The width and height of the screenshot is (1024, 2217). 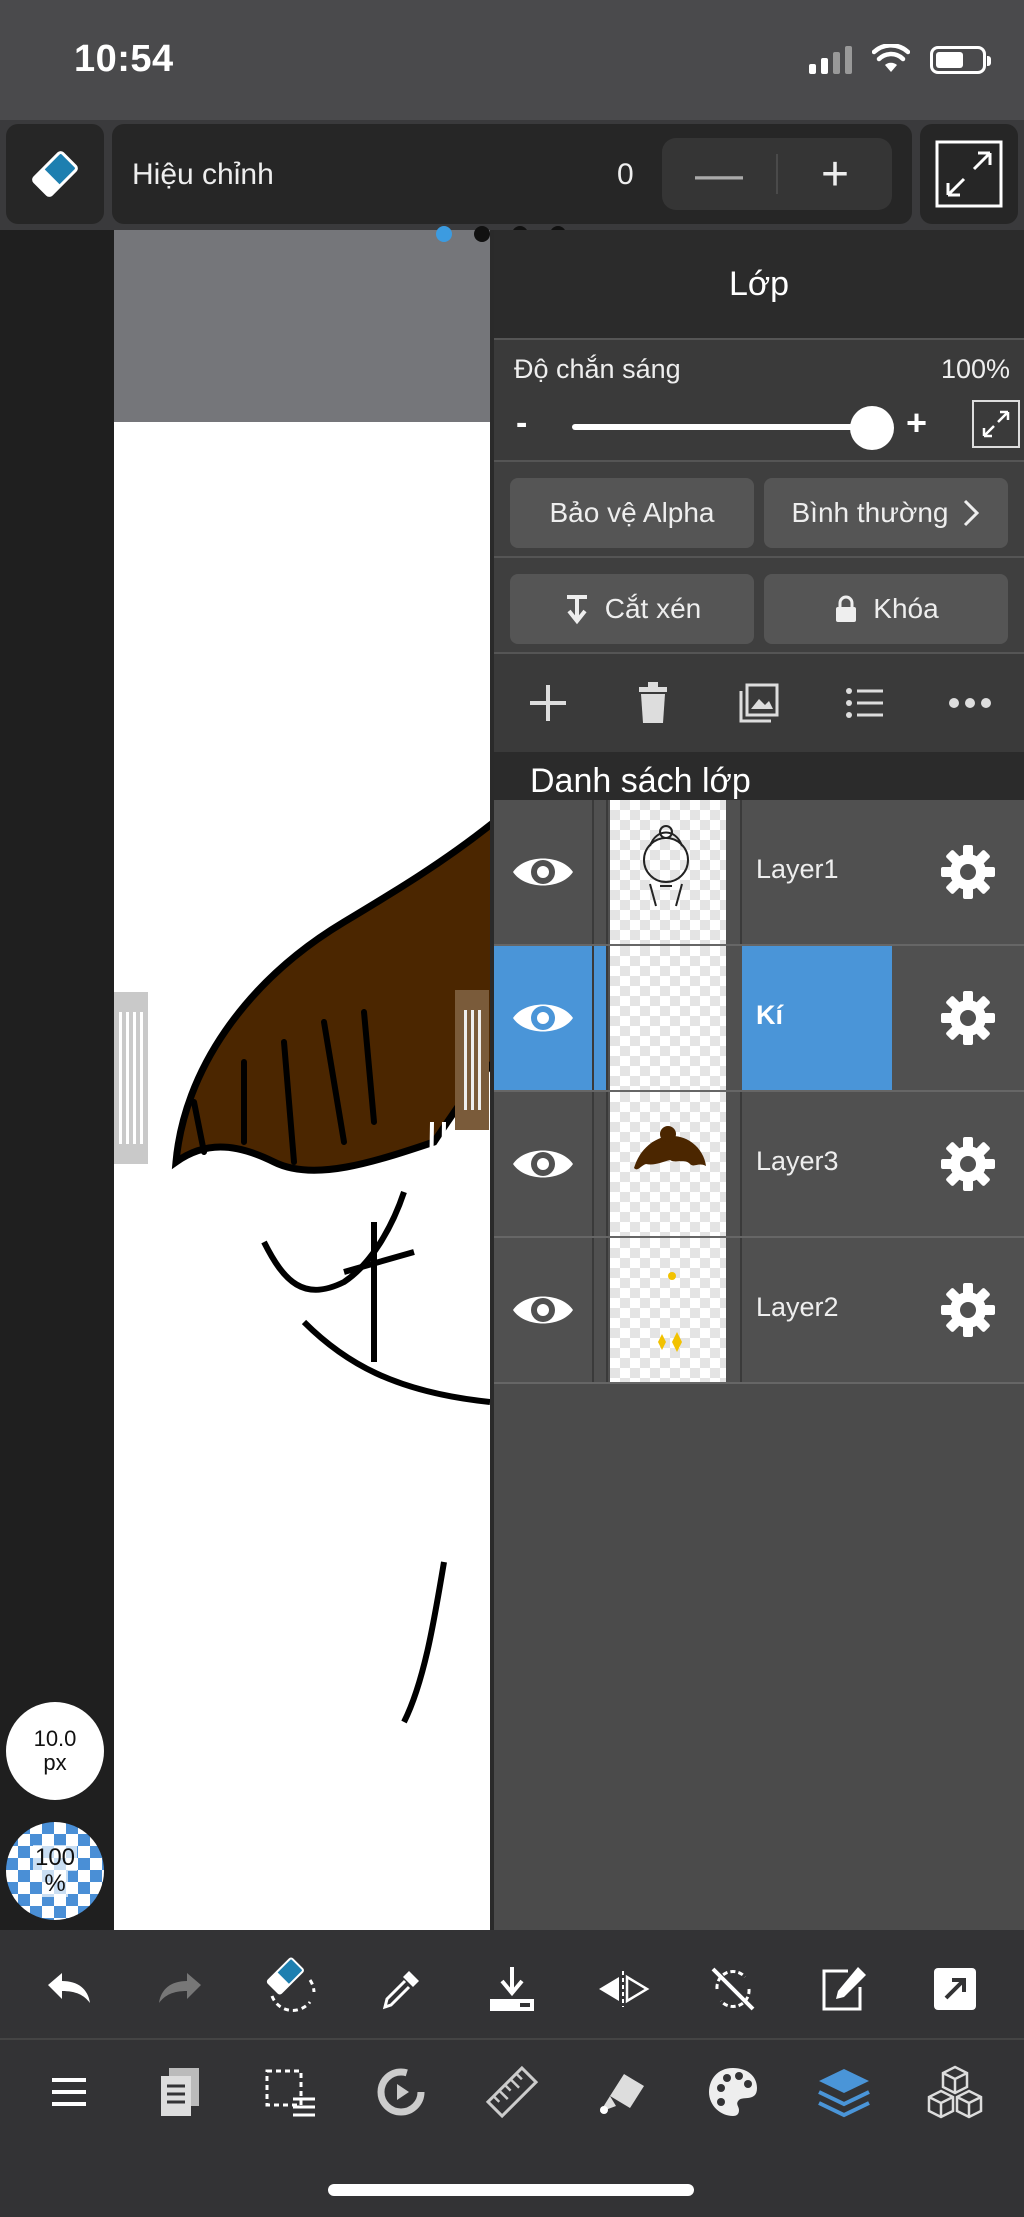 I want to click on cellular-signal-icon, so click(x=830, y=60).